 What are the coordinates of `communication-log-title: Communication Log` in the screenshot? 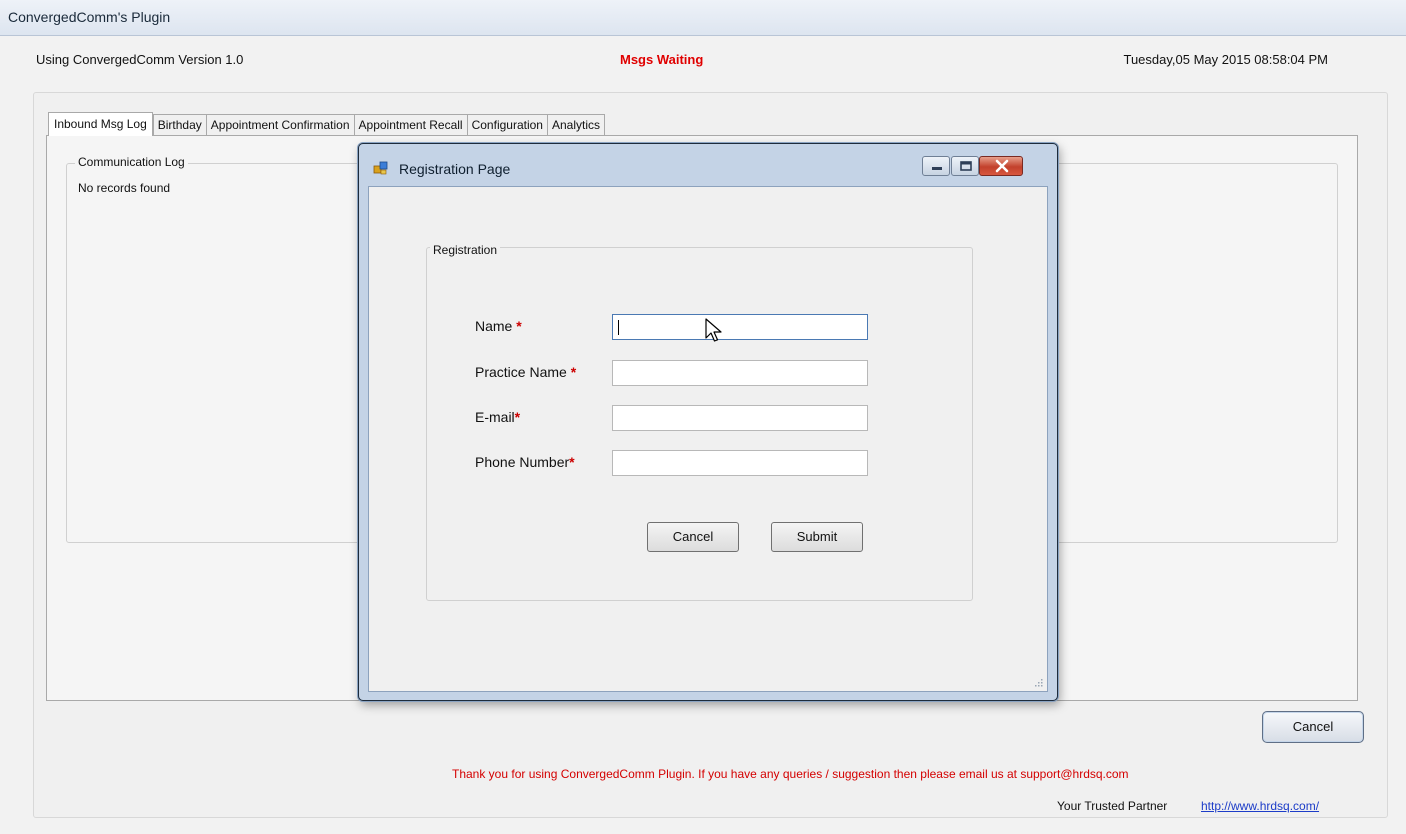 It's located at (131, 162).